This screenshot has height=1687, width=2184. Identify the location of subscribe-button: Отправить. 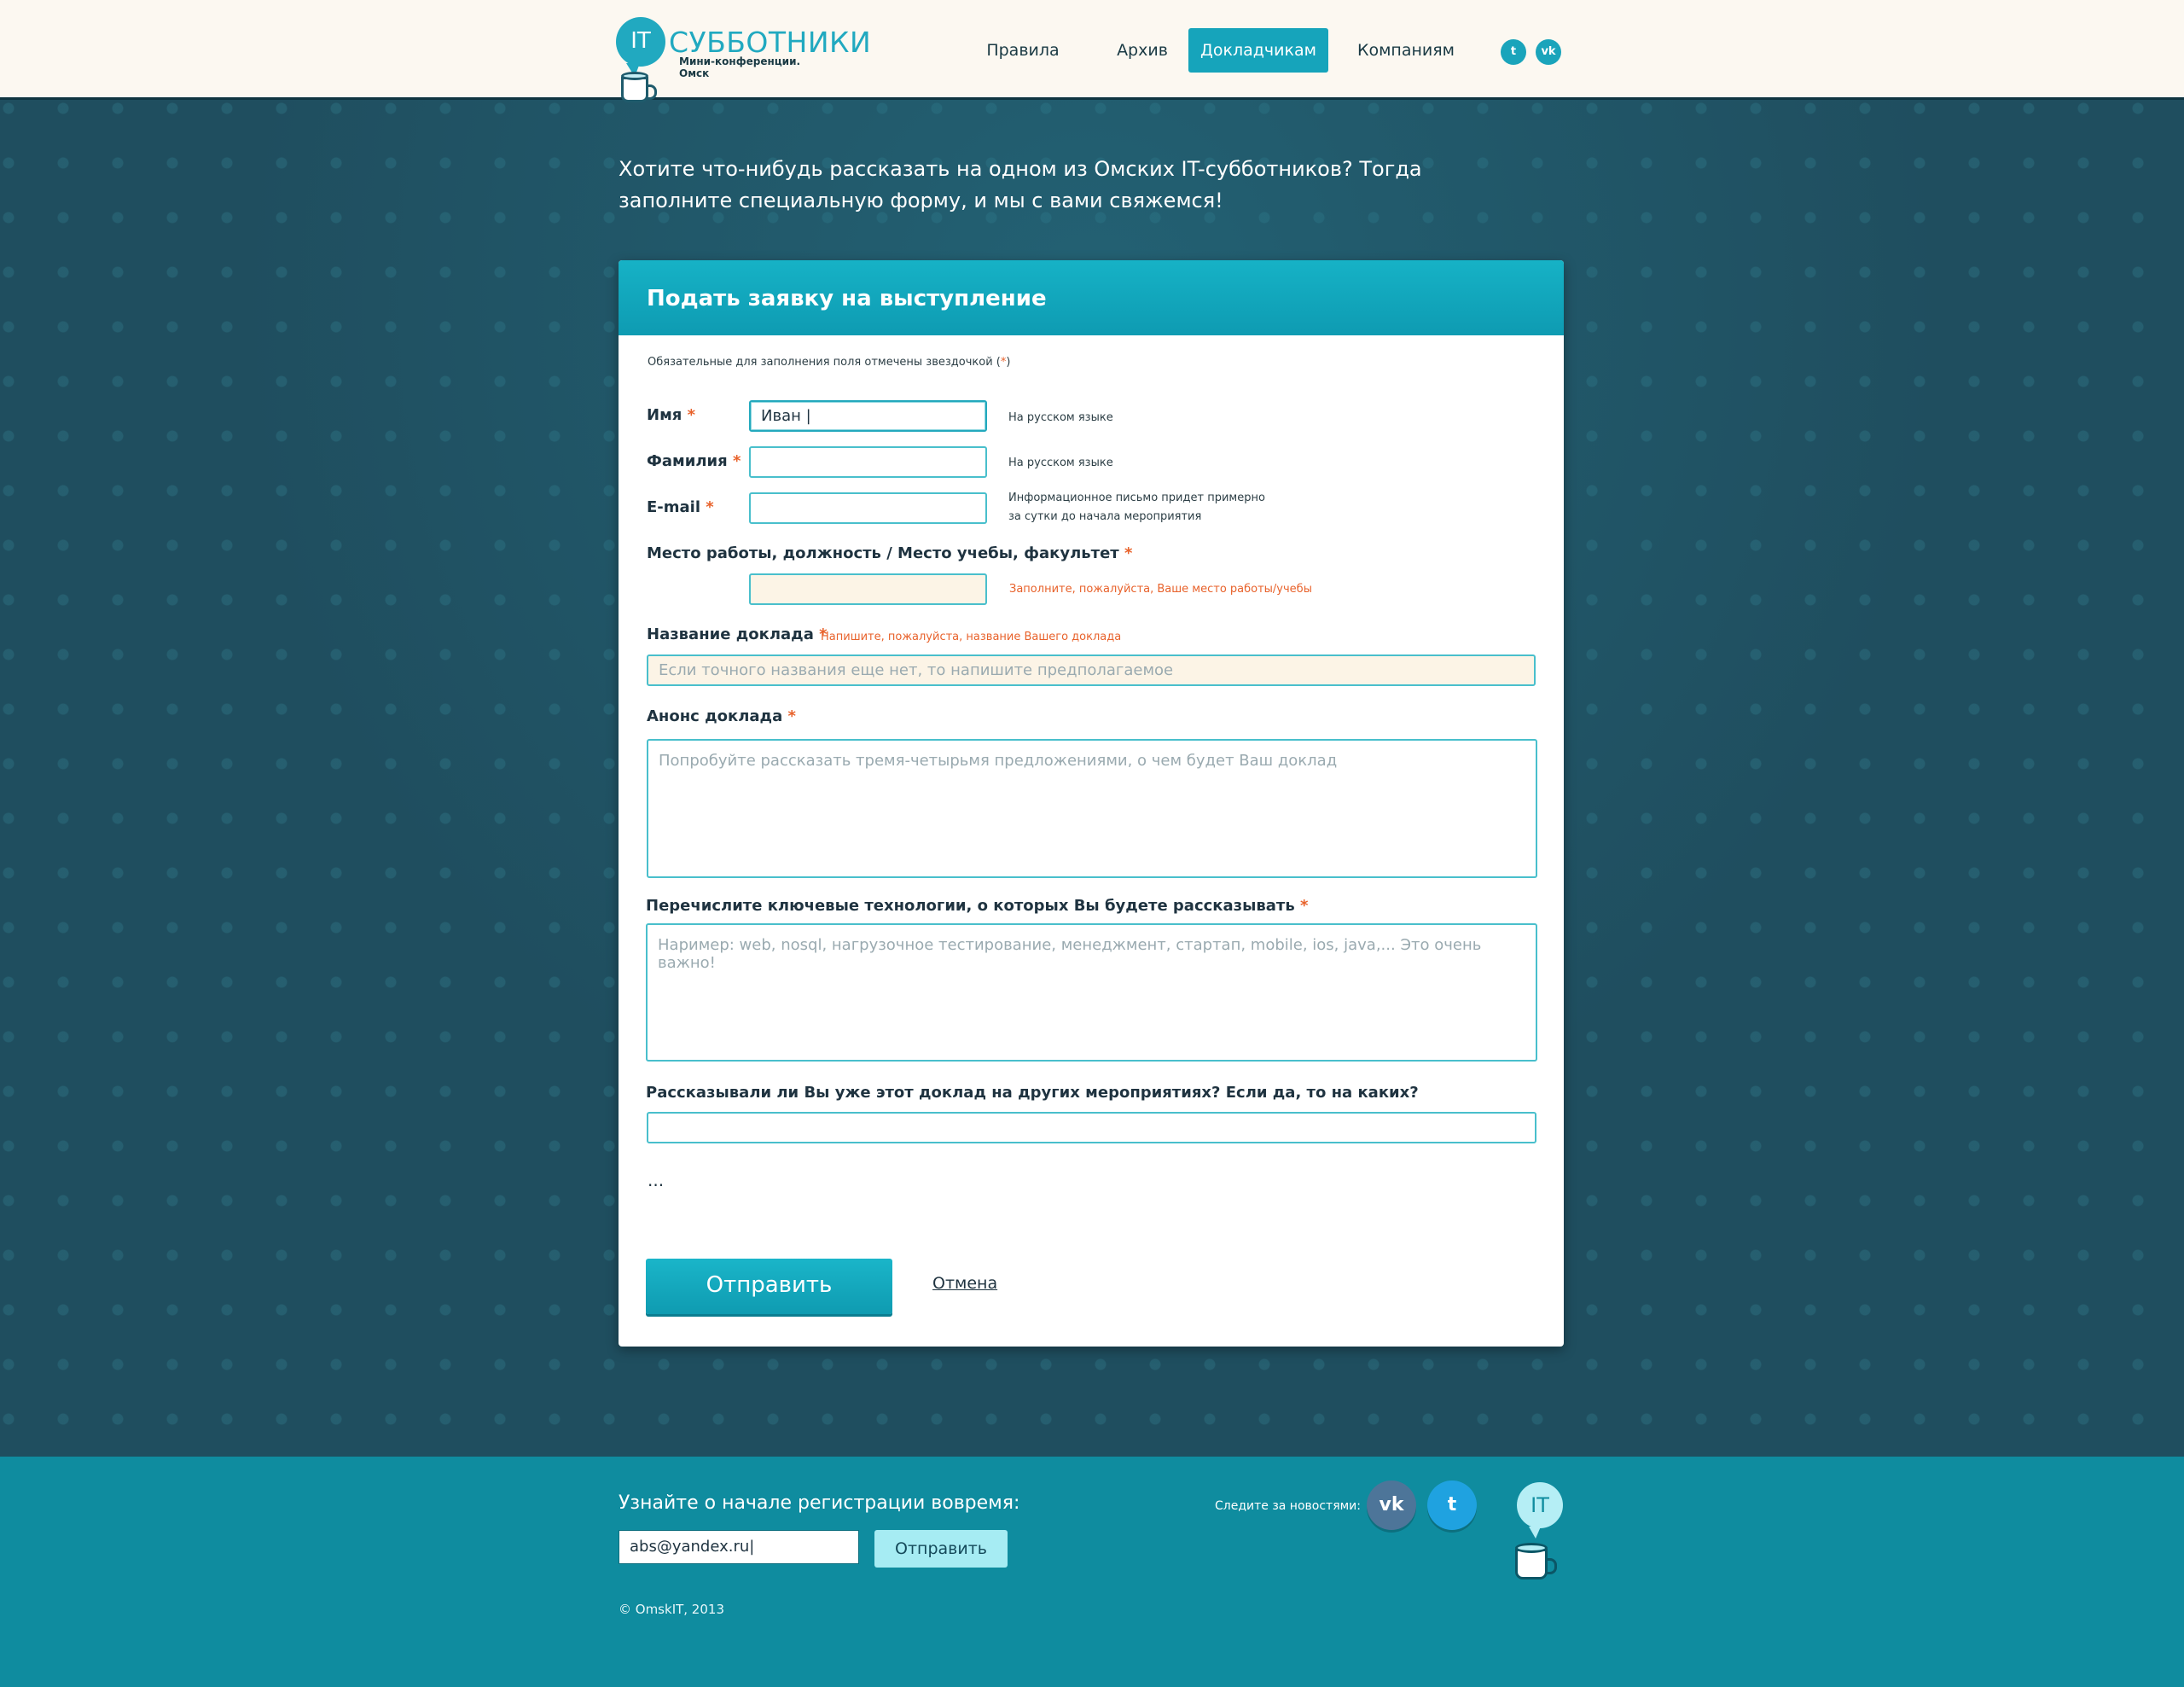
(941, 1549).